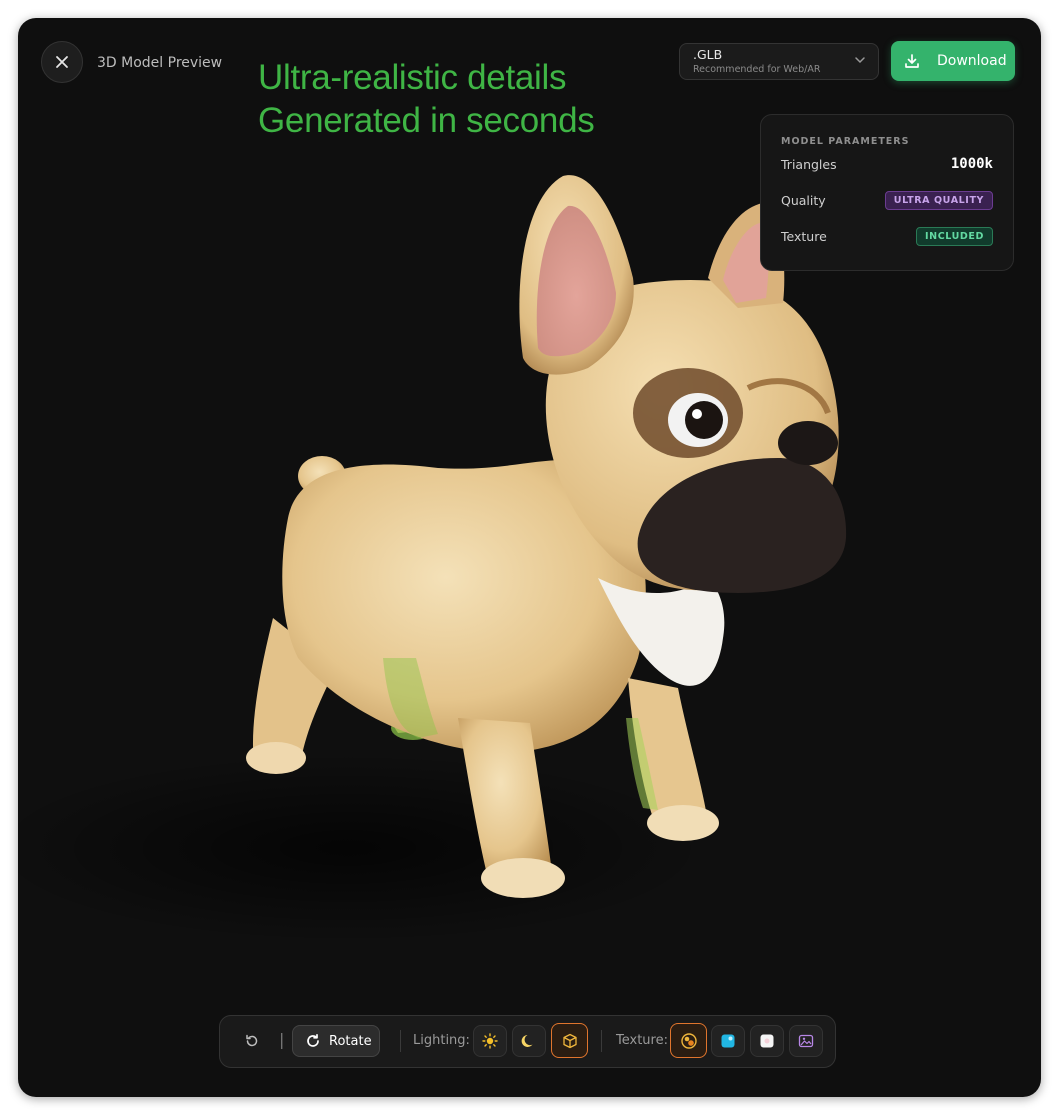 The height and width of the screenshot is (1115, 1059). I want to click on white-texture-icon, so click(767, 1041).